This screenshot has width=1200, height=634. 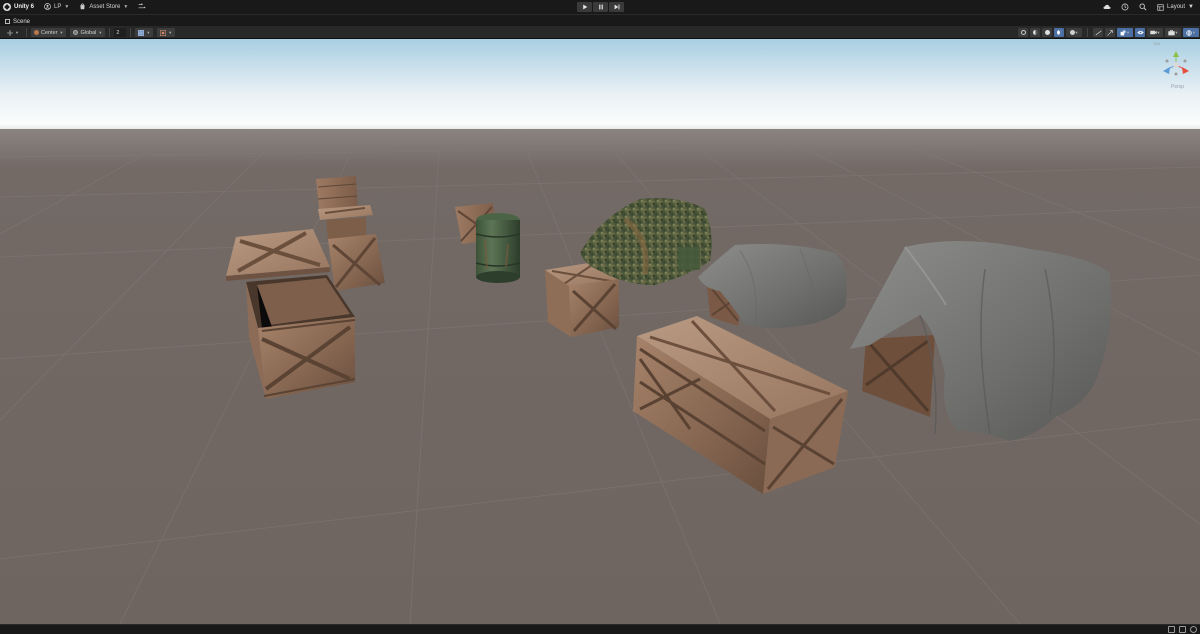 I want to click on eye-icon, so click(x=1140, y=32).